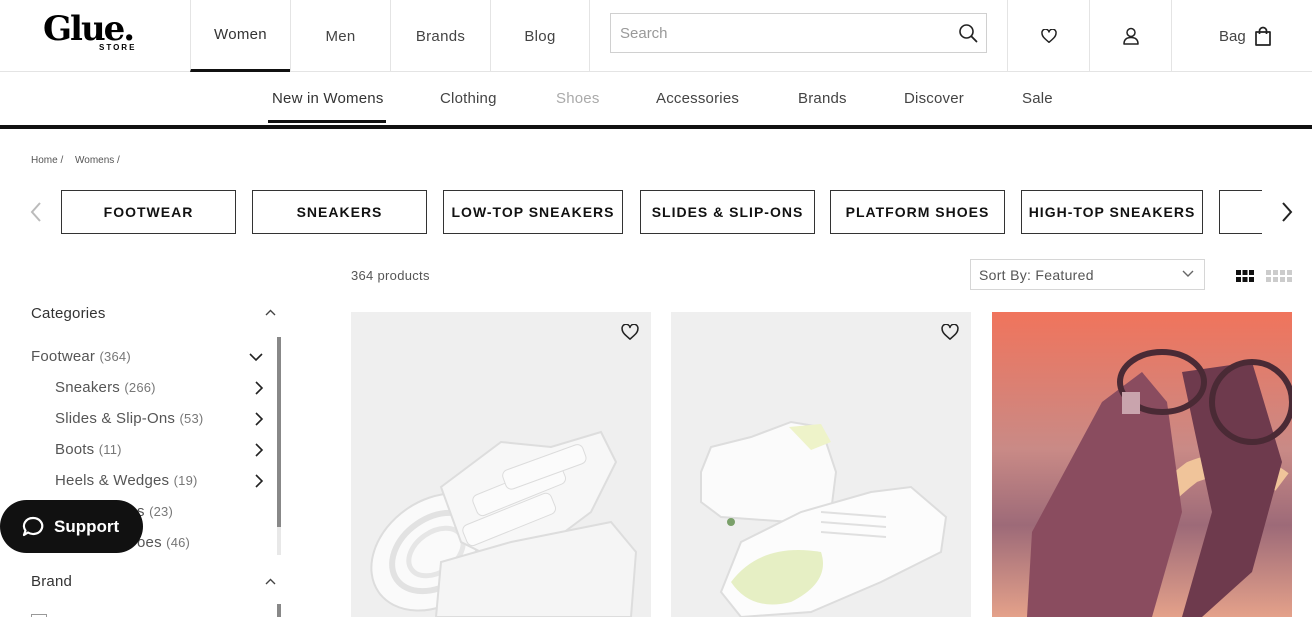  I want to click on filter-sneakers: Sneakers (266), so click(105, 387).